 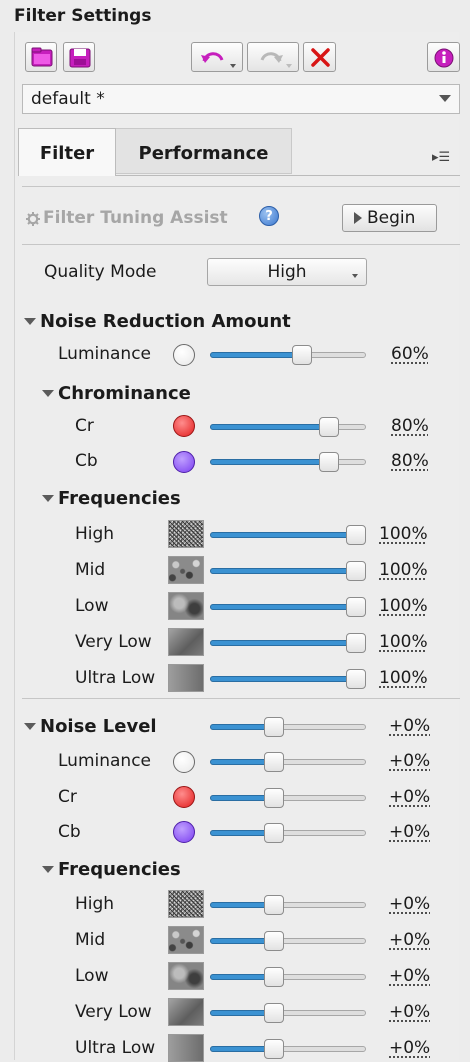 What do you see at coordinates (409, 726) in the screenshot?
I see `noise-level-value: +0%` at bounding box center [409, 726].